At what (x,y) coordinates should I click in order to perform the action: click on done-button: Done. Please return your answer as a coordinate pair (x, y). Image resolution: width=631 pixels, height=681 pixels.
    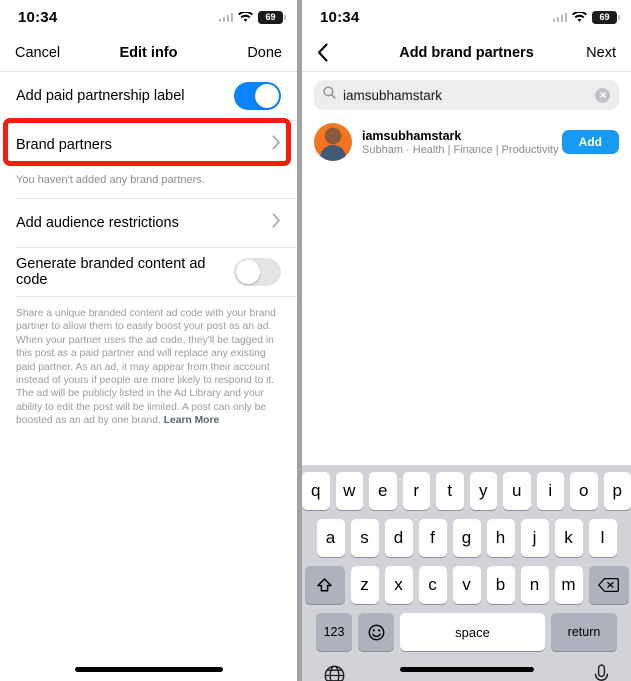
    Looking at the image, I should click on (264, 53).